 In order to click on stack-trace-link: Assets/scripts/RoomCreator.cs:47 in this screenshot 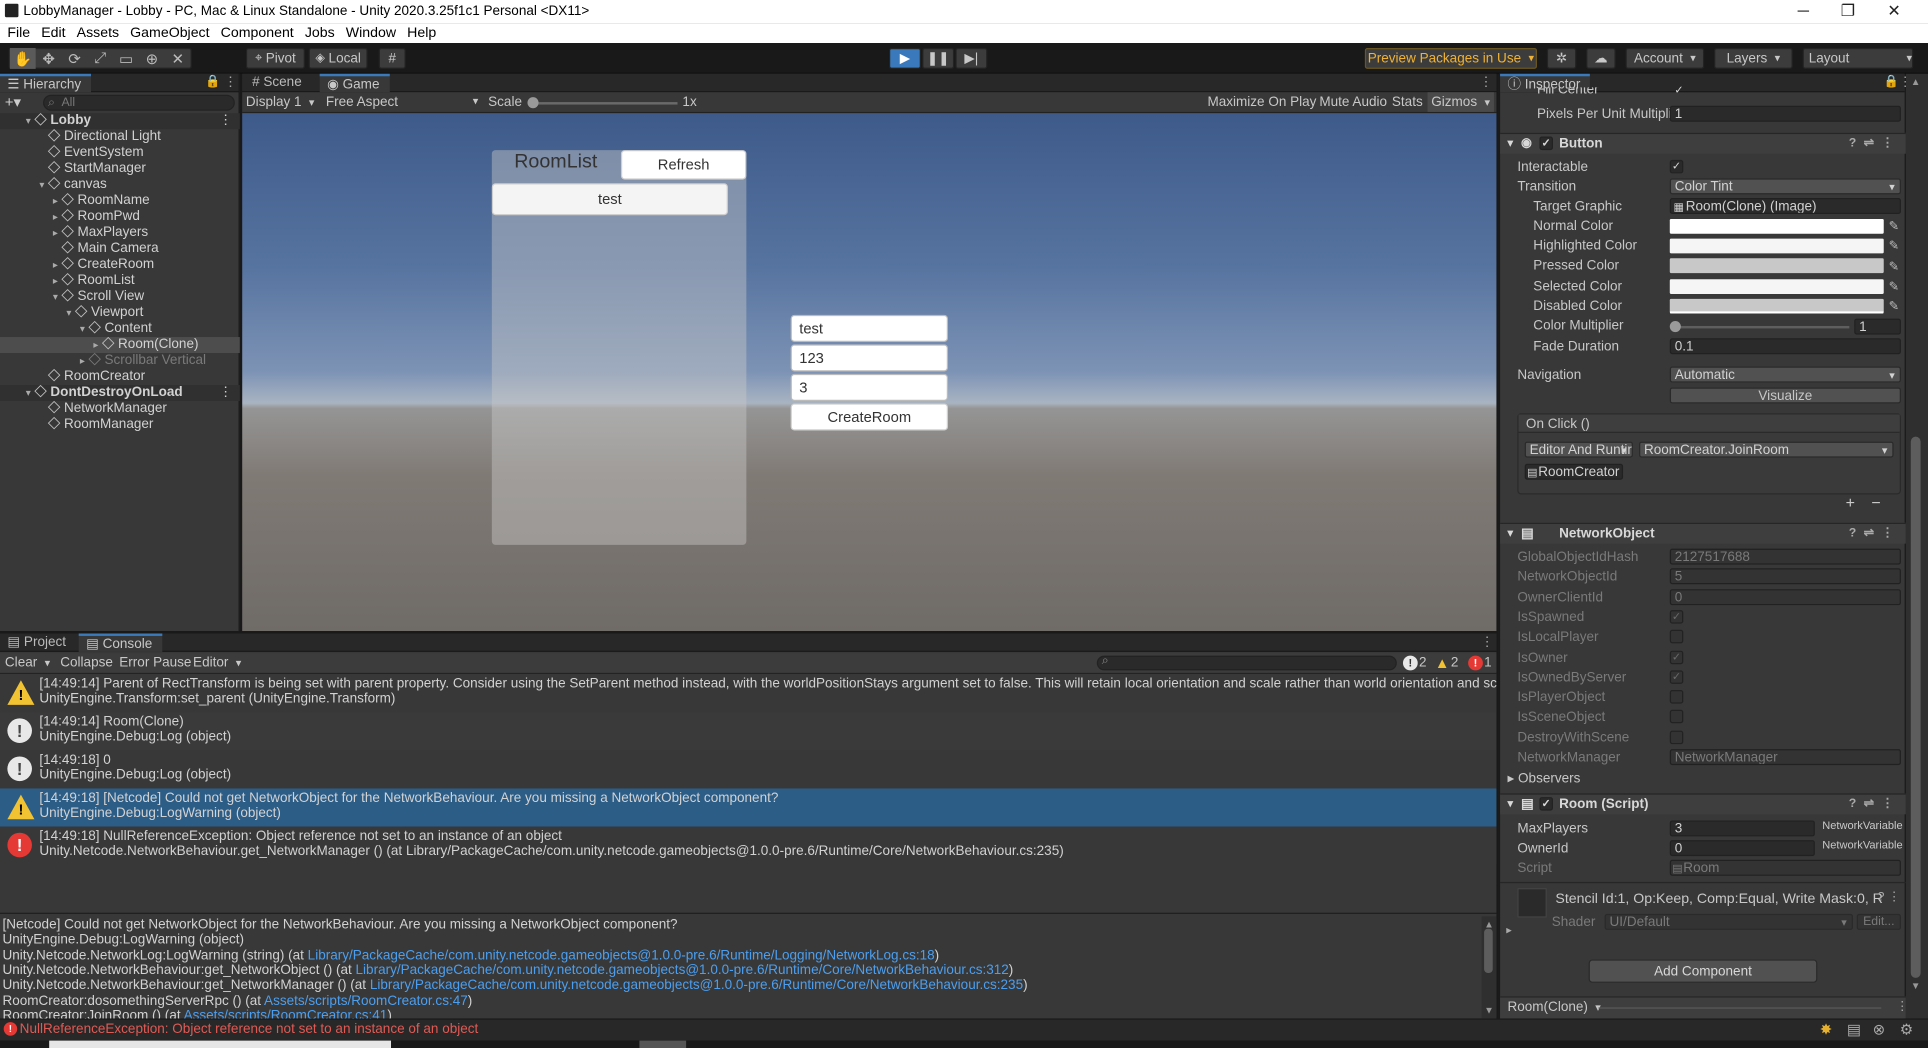, I will do `click(366, 1000)`.